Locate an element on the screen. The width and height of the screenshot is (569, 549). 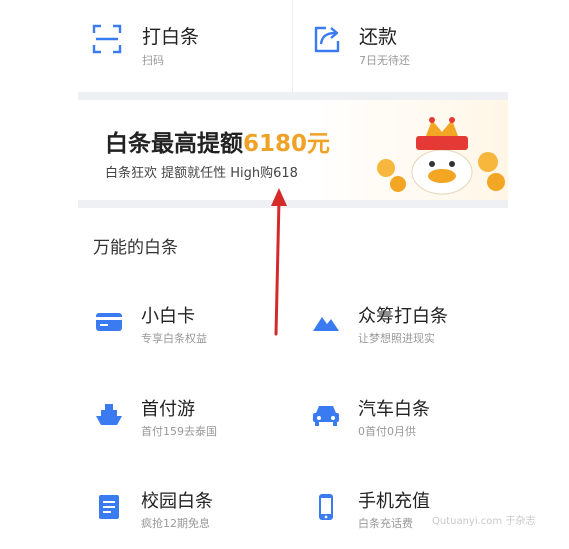
feature-subtitle: 首付159去泰国 is located at coordinates (179, 431).